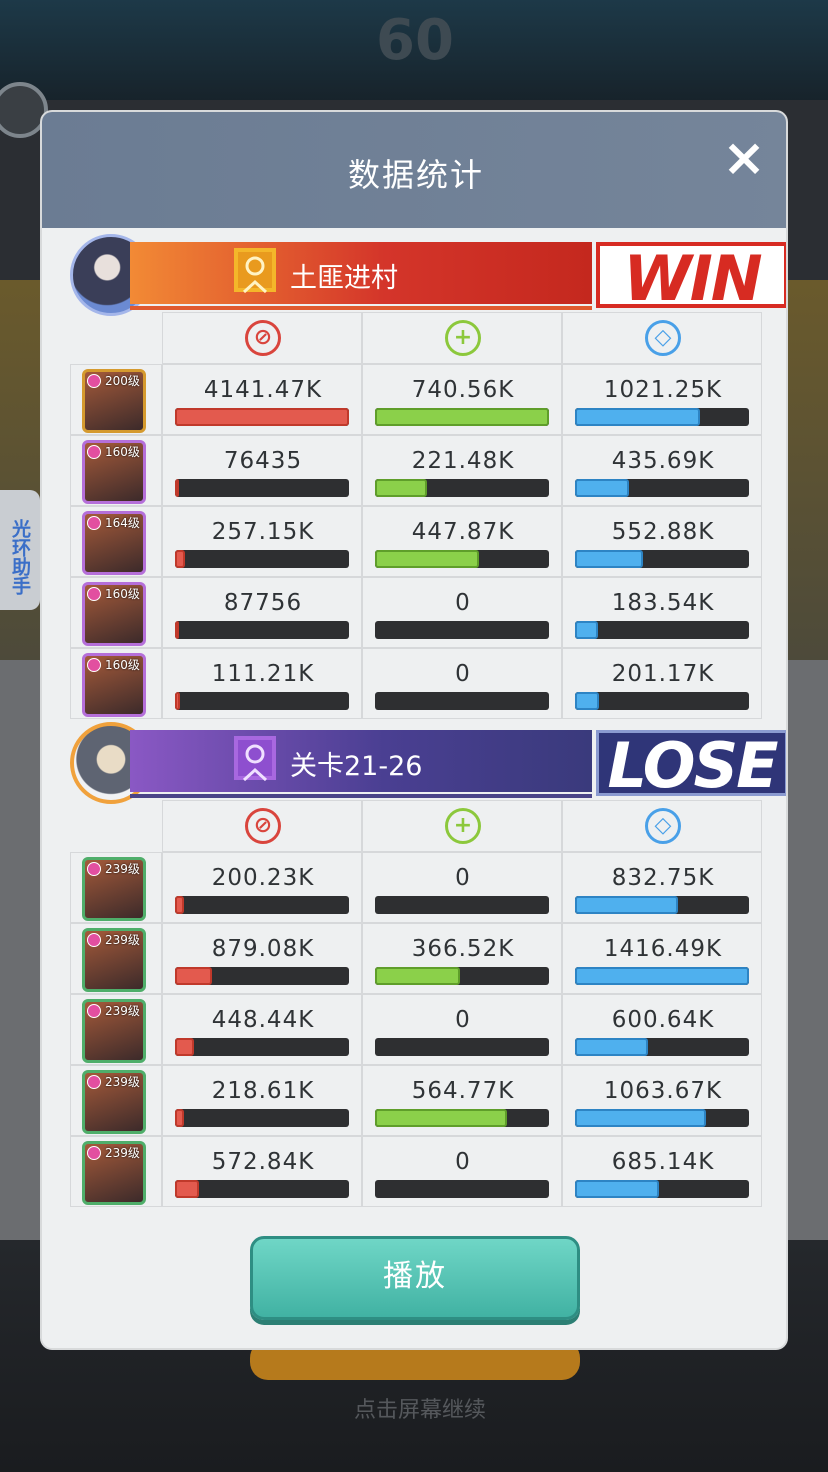 The width and height of the screenshot is (828, 1472). What do you see at coordinates (263, 878) in the screenshot?
I see `damage-value: 200.23K` at bounding box center [263, 878].